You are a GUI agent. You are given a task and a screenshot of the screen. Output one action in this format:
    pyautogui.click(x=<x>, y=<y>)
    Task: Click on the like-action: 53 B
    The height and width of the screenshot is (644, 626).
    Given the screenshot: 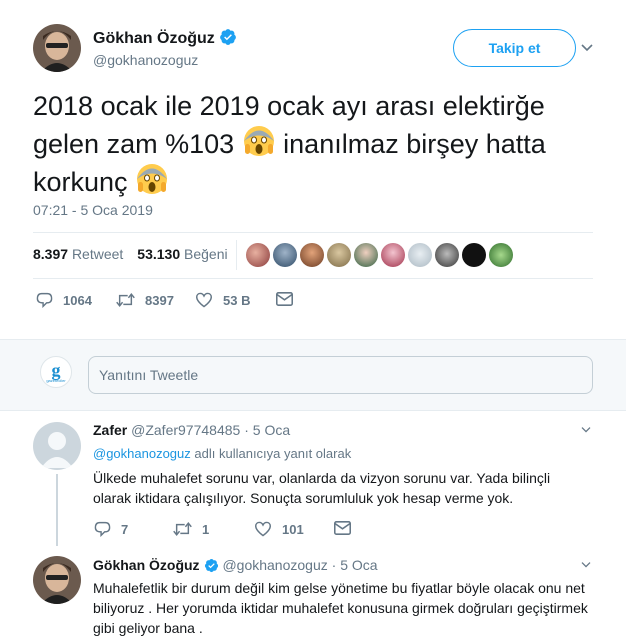 What is the action you would take?
    pyautogui.click(x=222, y=300)
    